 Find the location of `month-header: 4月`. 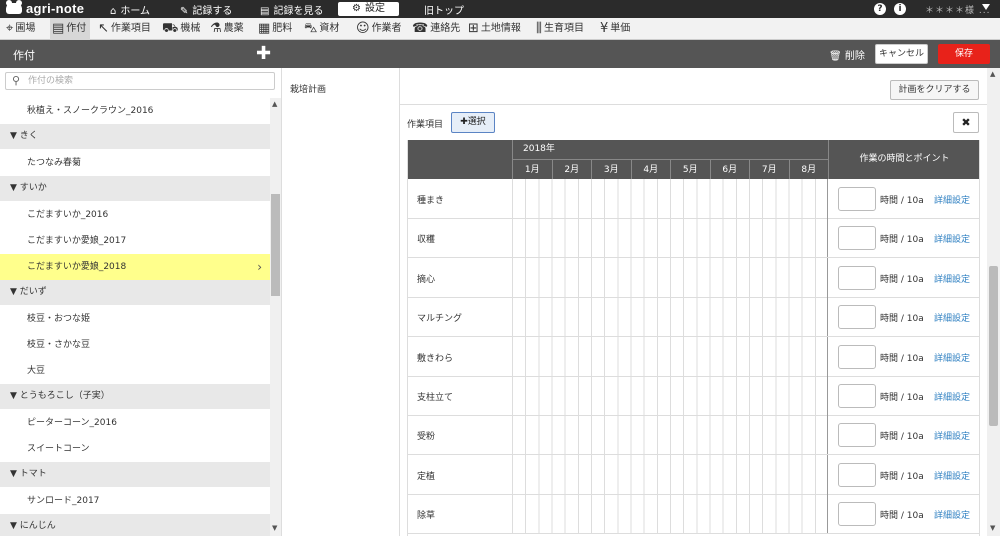

month-header: 4月 is located at coordinates (650, 169).